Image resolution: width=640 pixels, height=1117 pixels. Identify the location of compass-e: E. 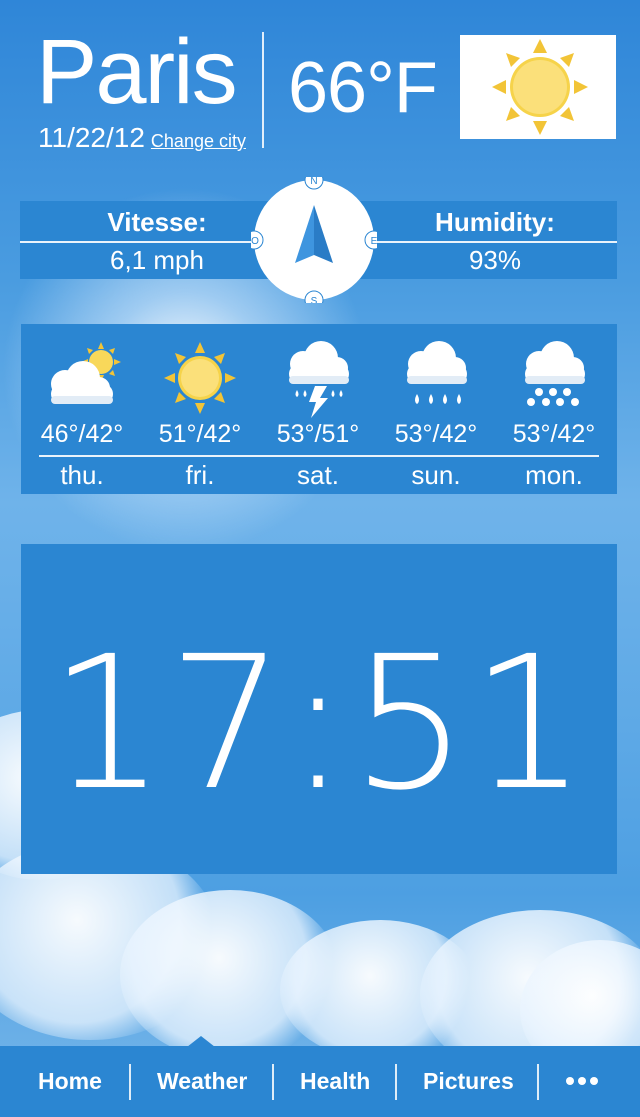
(374, 241).